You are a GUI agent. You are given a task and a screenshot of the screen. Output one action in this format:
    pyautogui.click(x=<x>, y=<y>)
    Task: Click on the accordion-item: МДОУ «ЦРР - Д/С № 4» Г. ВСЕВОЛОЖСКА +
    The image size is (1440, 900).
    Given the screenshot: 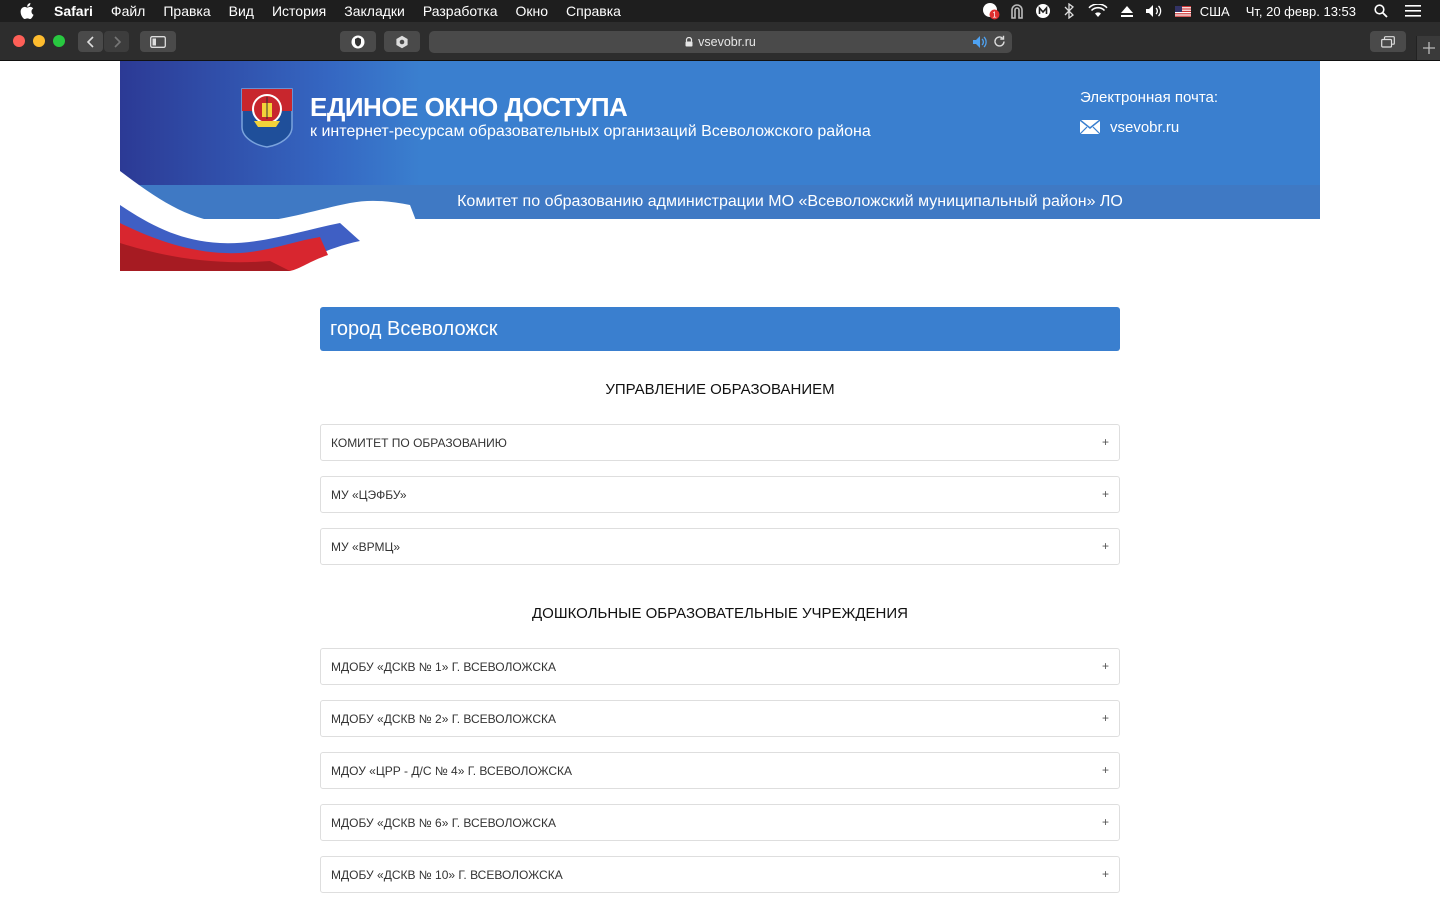 What is the action you would take?
    pyautogui.click(x=720, y=770)
    